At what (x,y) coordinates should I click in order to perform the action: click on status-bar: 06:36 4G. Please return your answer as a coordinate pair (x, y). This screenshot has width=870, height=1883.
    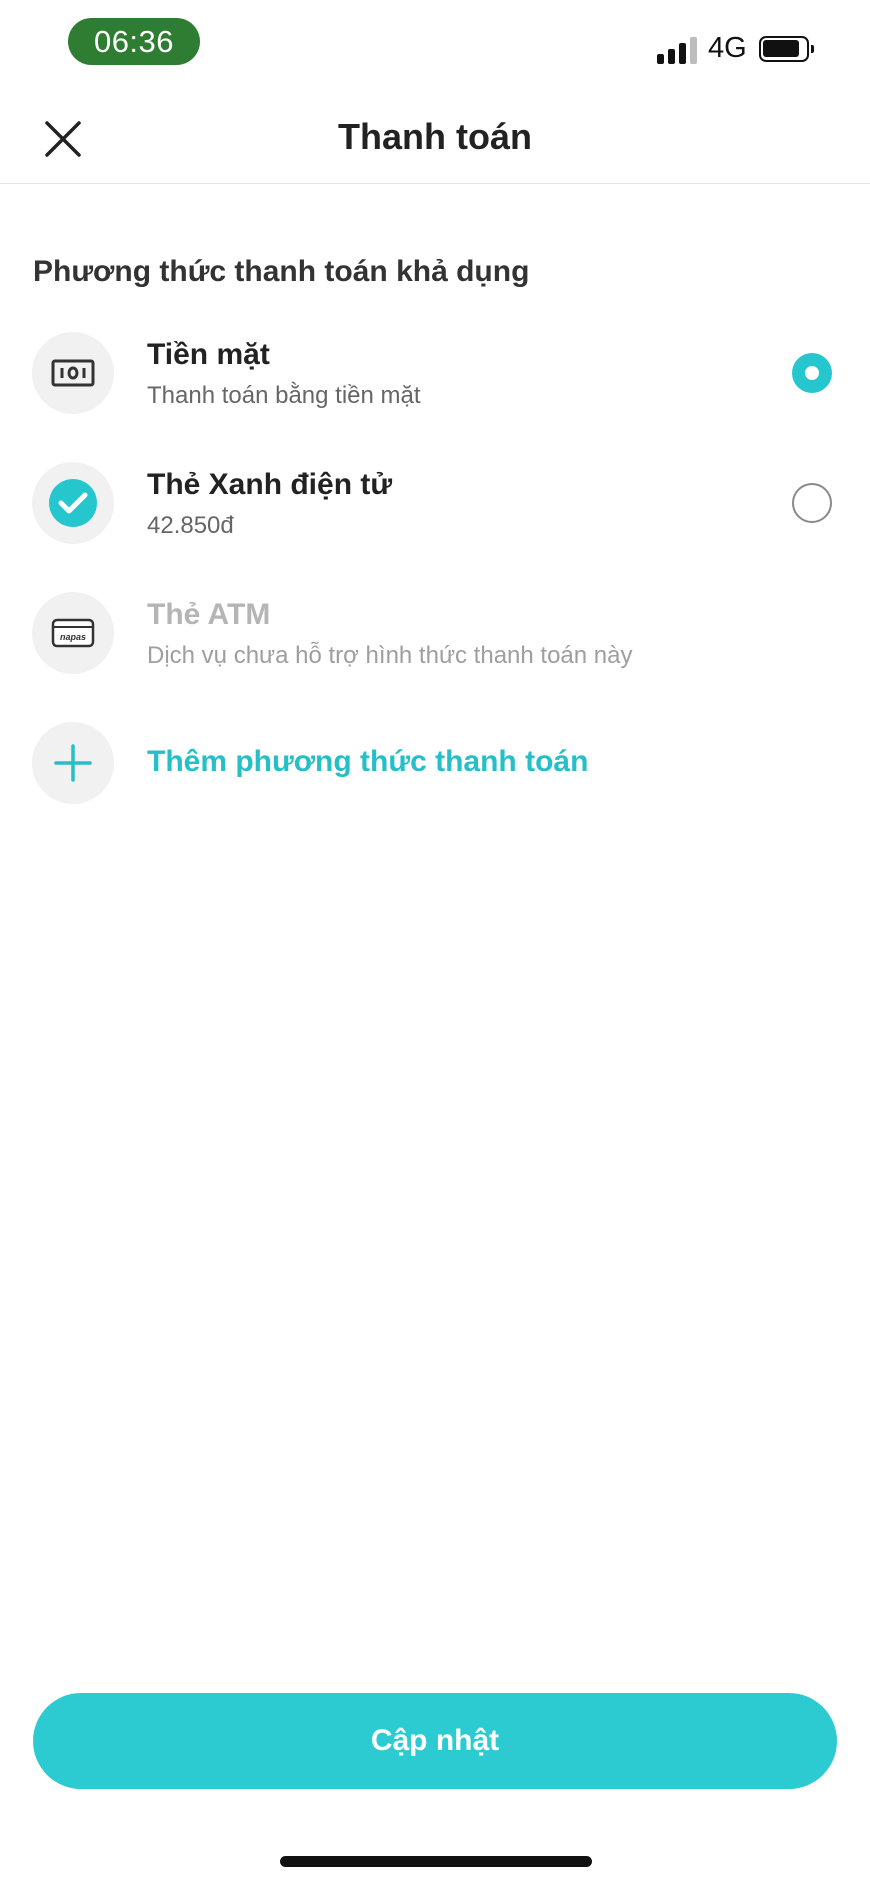
    Looking at the image, I should click on (435, 45).